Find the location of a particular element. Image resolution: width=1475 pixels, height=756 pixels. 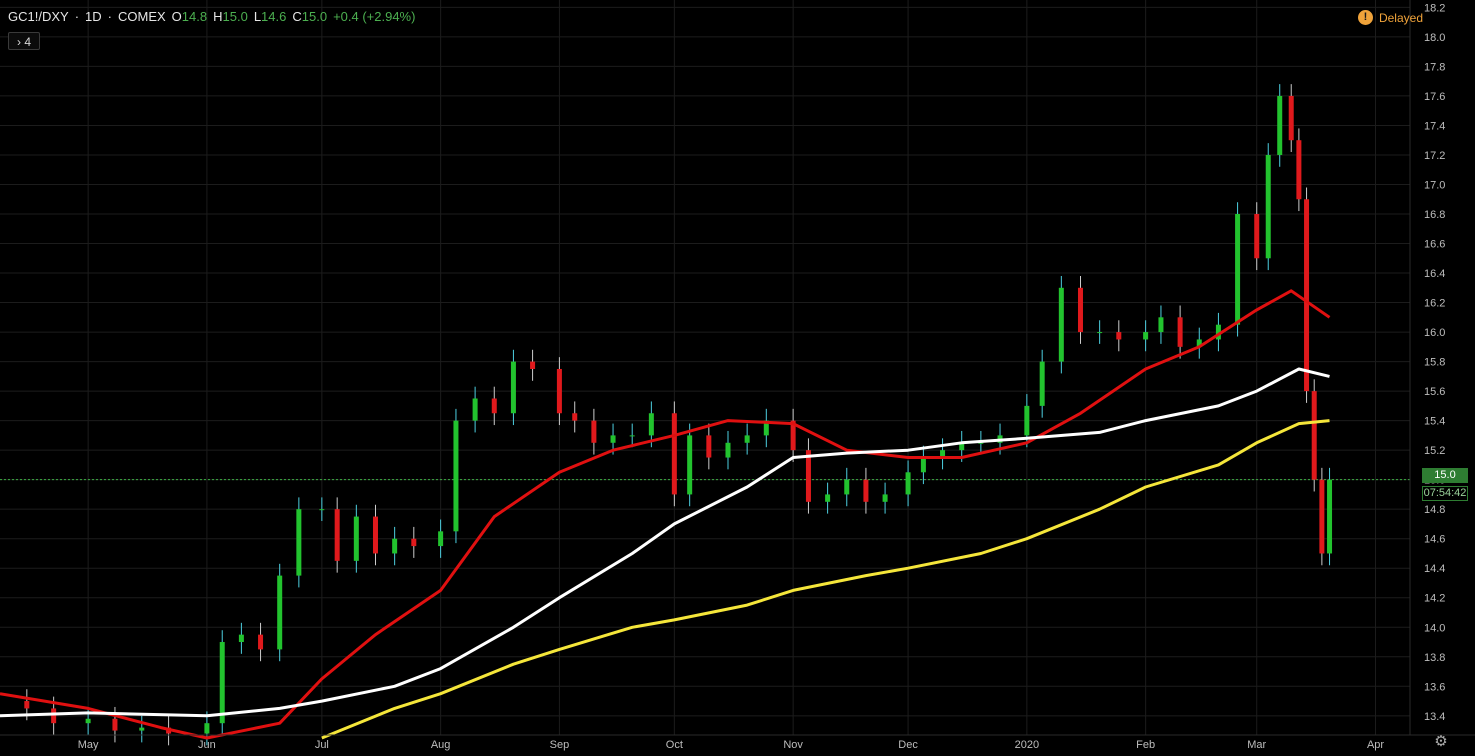

price-tick-label: 17.2 is located at coordinates (1434, 156).